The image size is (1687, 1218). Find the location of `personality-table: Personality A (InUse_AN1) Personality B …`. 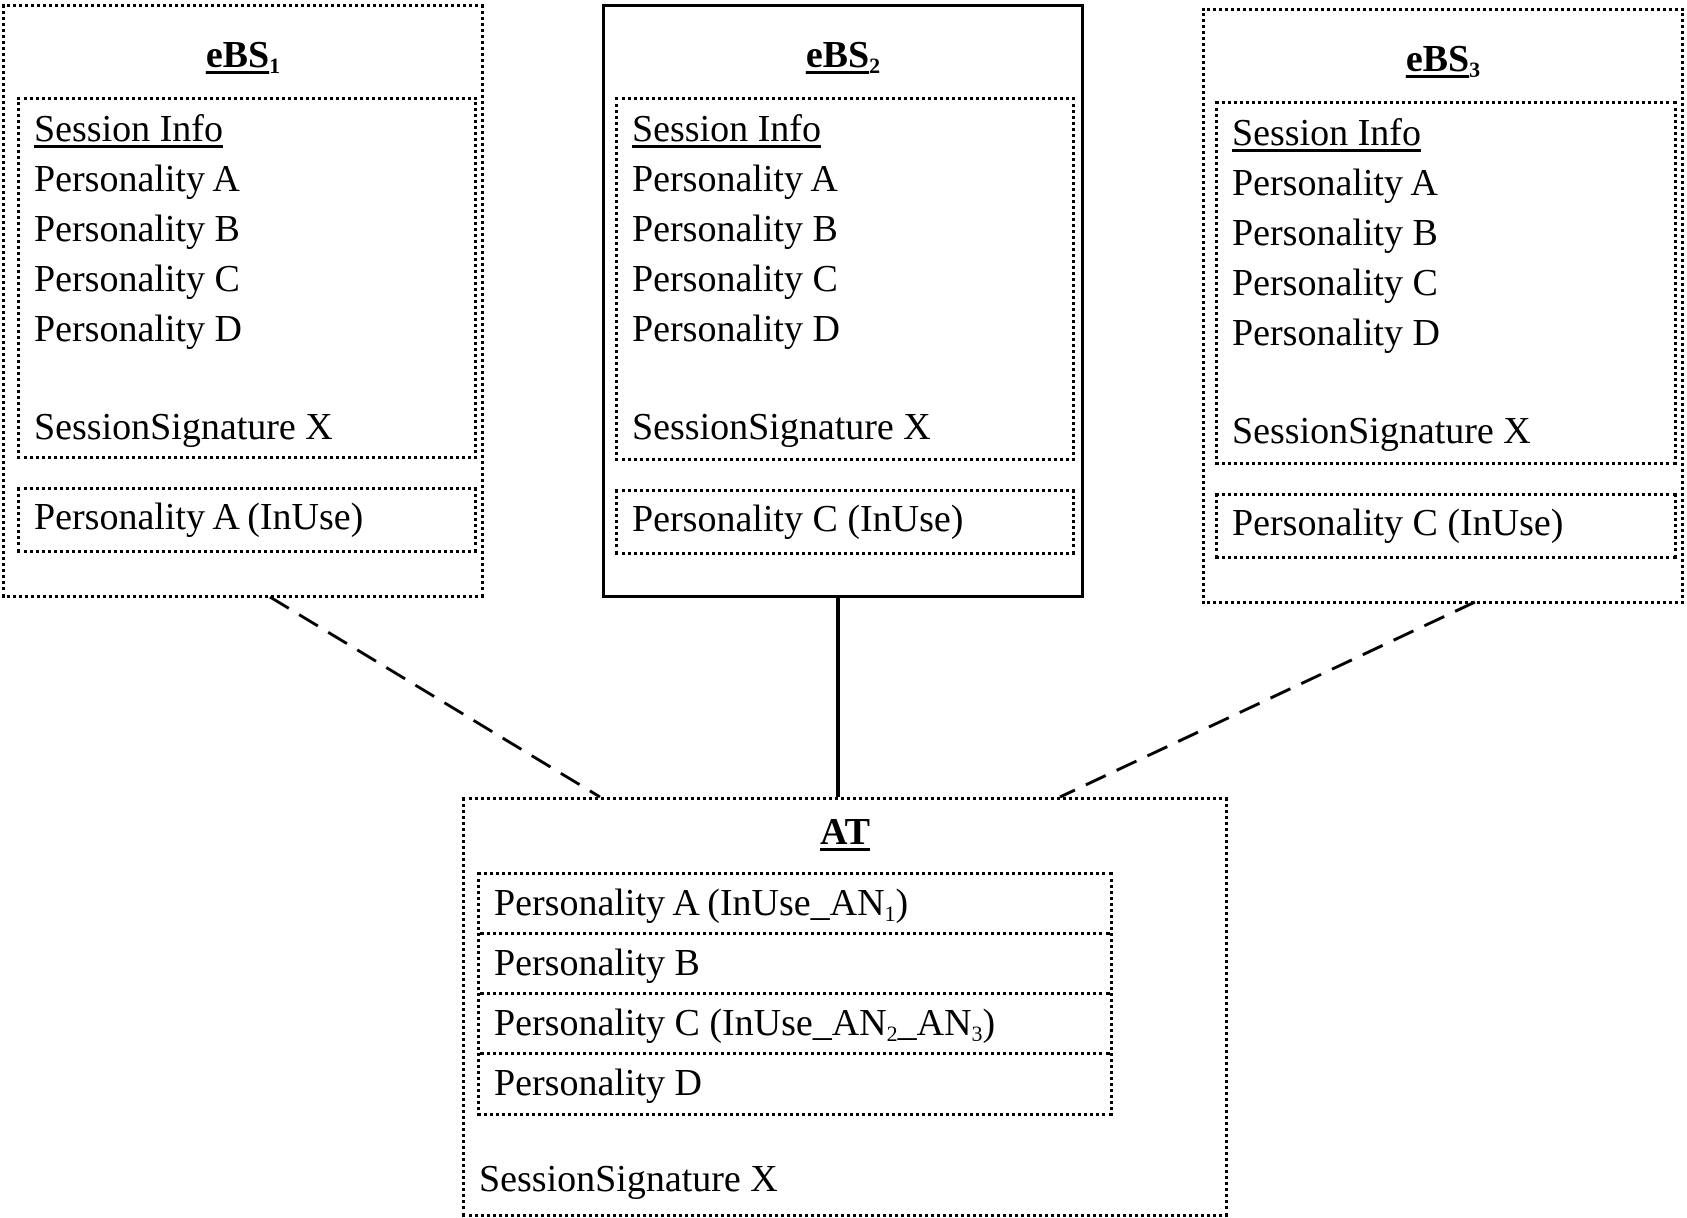

personality-table: Personality A (InUse_AN1) Personality B … is located at coordinates (795, 994).